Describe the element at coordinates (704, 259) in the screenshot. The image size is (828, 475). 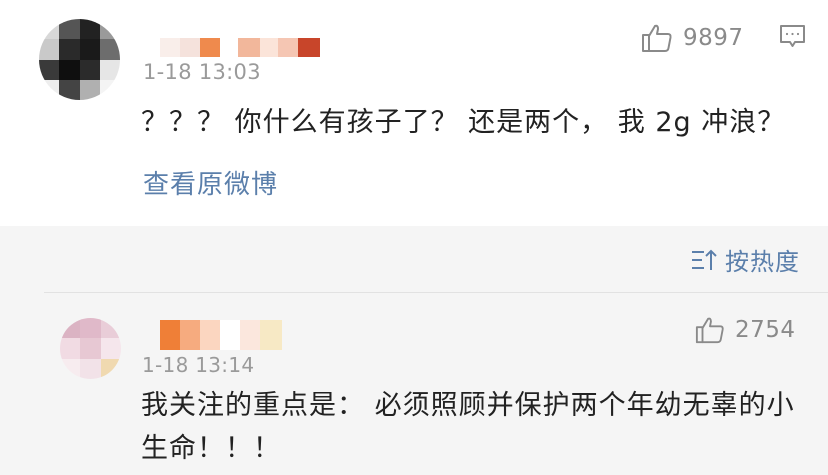
I see `sort-icon` at that location.